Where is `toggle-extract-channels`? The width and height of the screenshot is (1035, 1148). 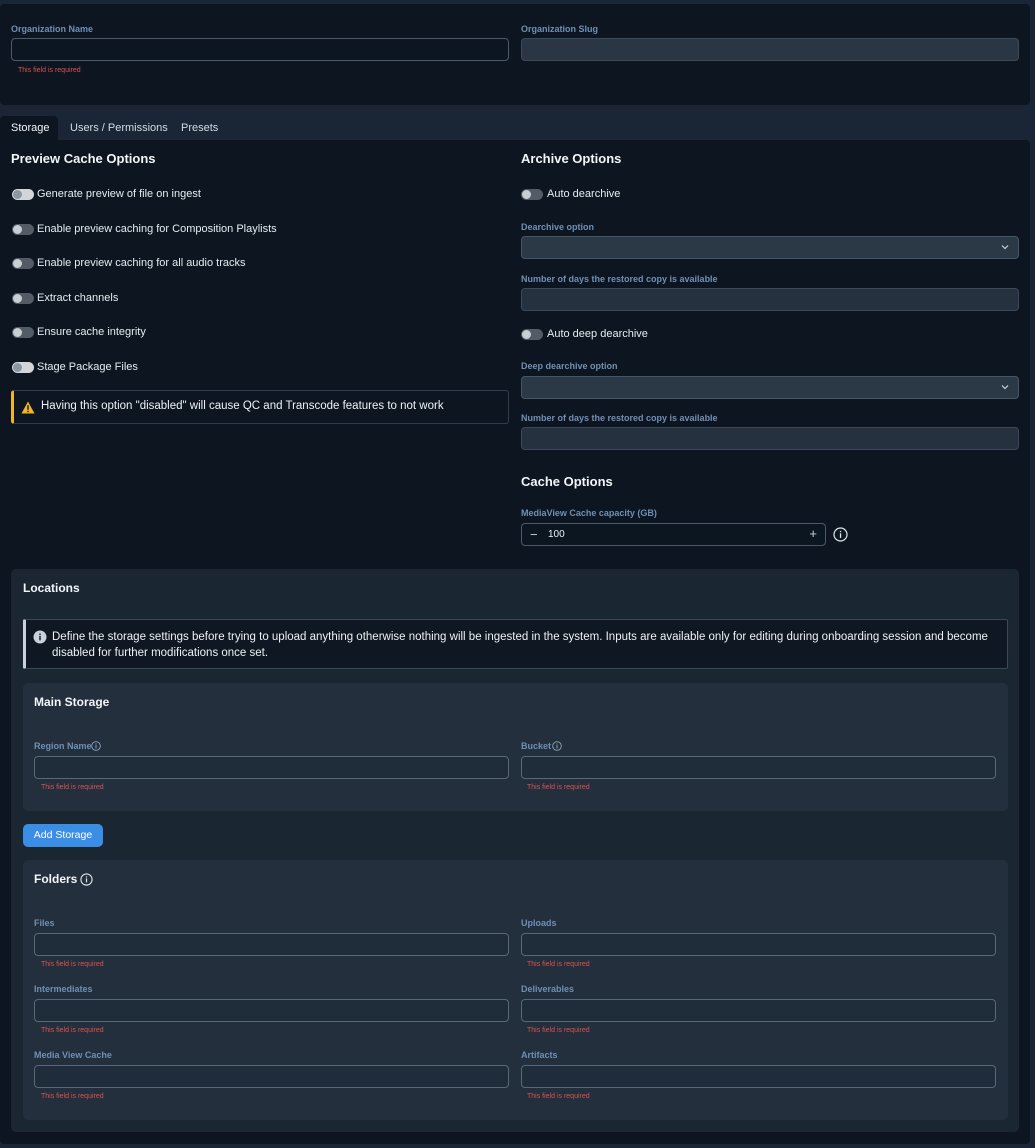
toggle-extract-channels is located at coordinates (23, 298).